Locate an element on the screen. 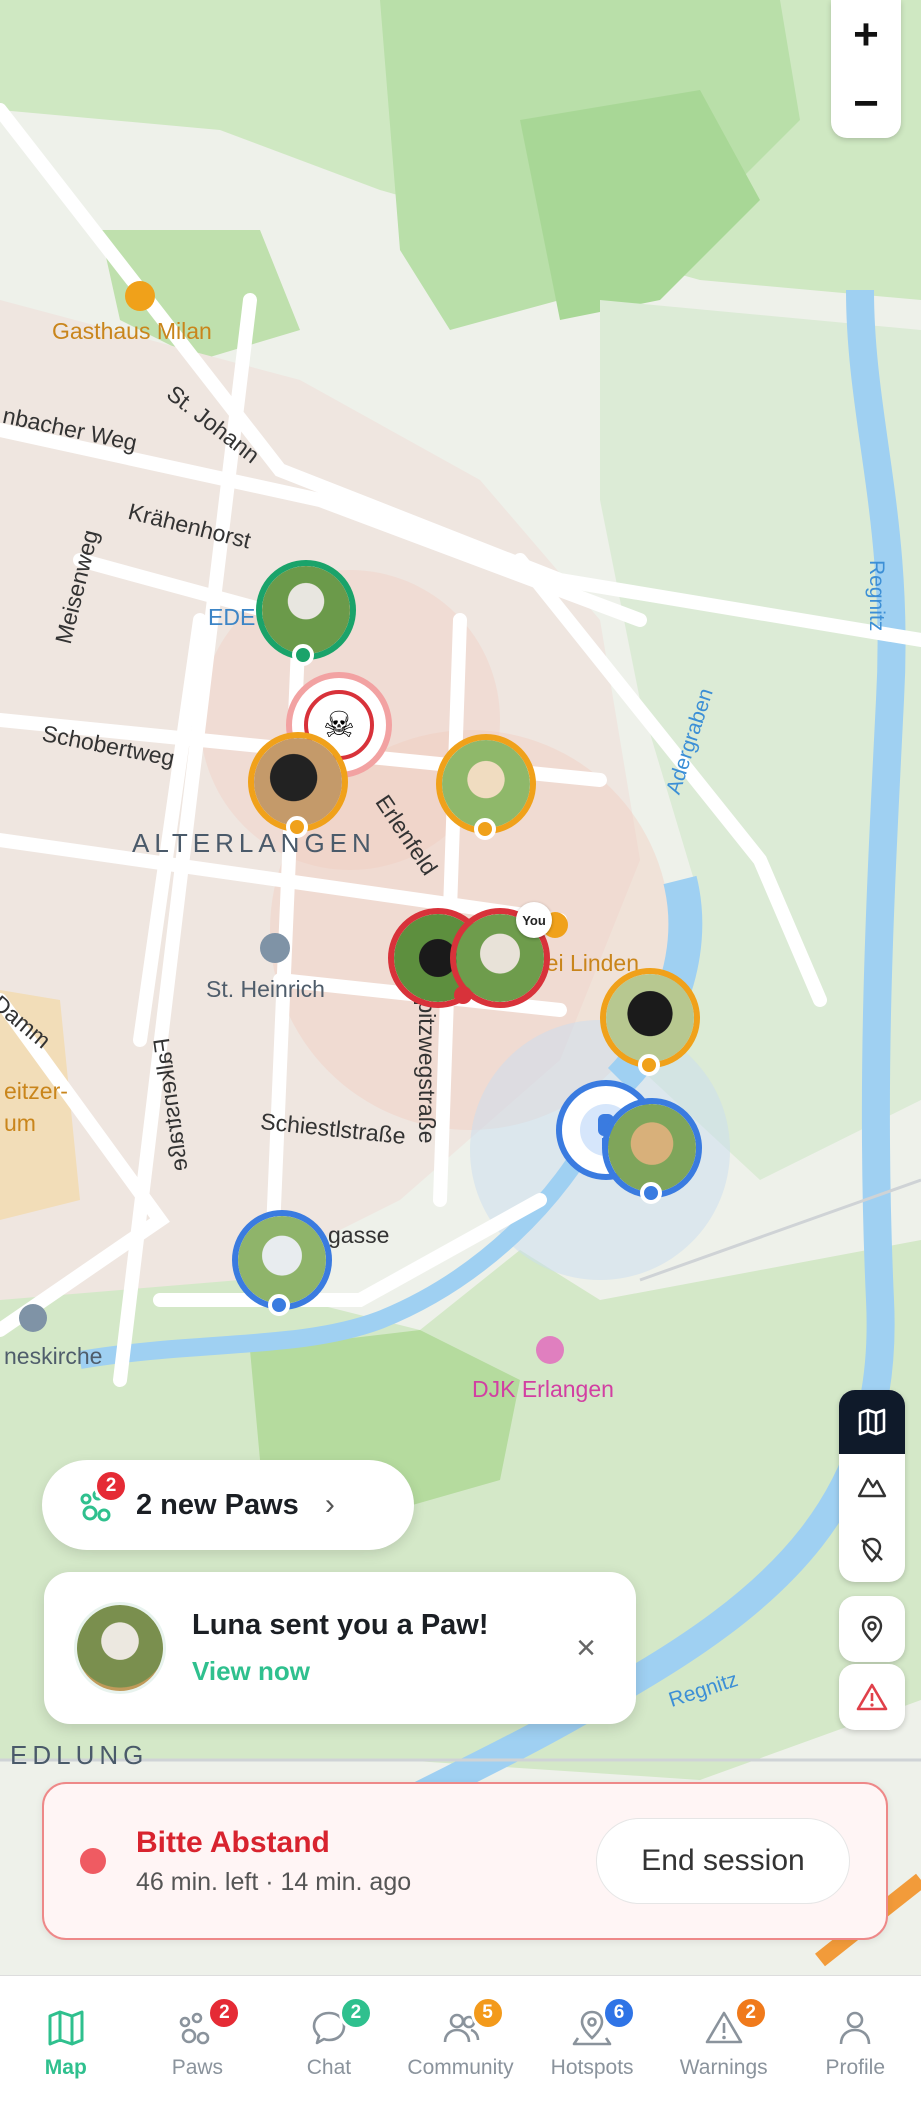  nav-label-warnings: Warnings is located at coordinates (723, 2067).